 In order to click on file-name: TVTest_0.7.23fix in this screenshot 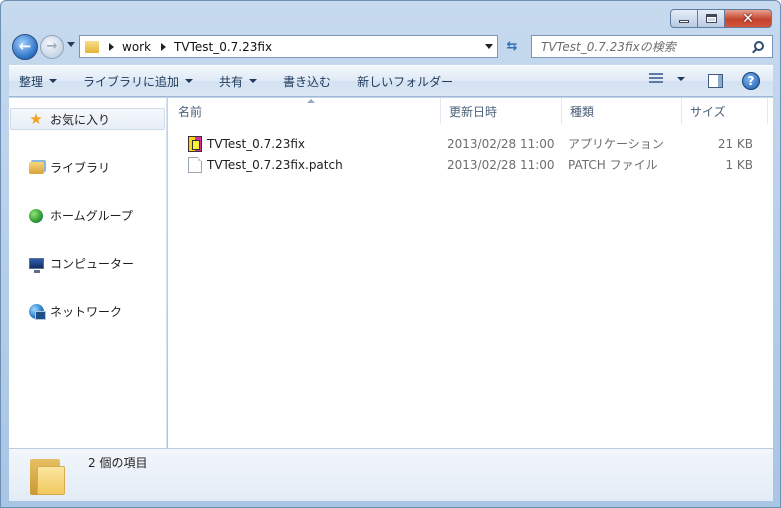, I will do `click(256, 143)`.